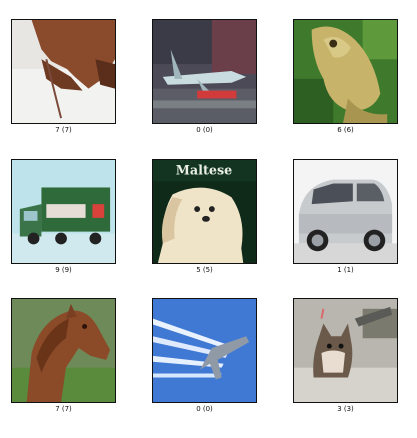 This screenshot has height=438, width=417. I want to click on image-label: 5 (5), so click(204, 270).